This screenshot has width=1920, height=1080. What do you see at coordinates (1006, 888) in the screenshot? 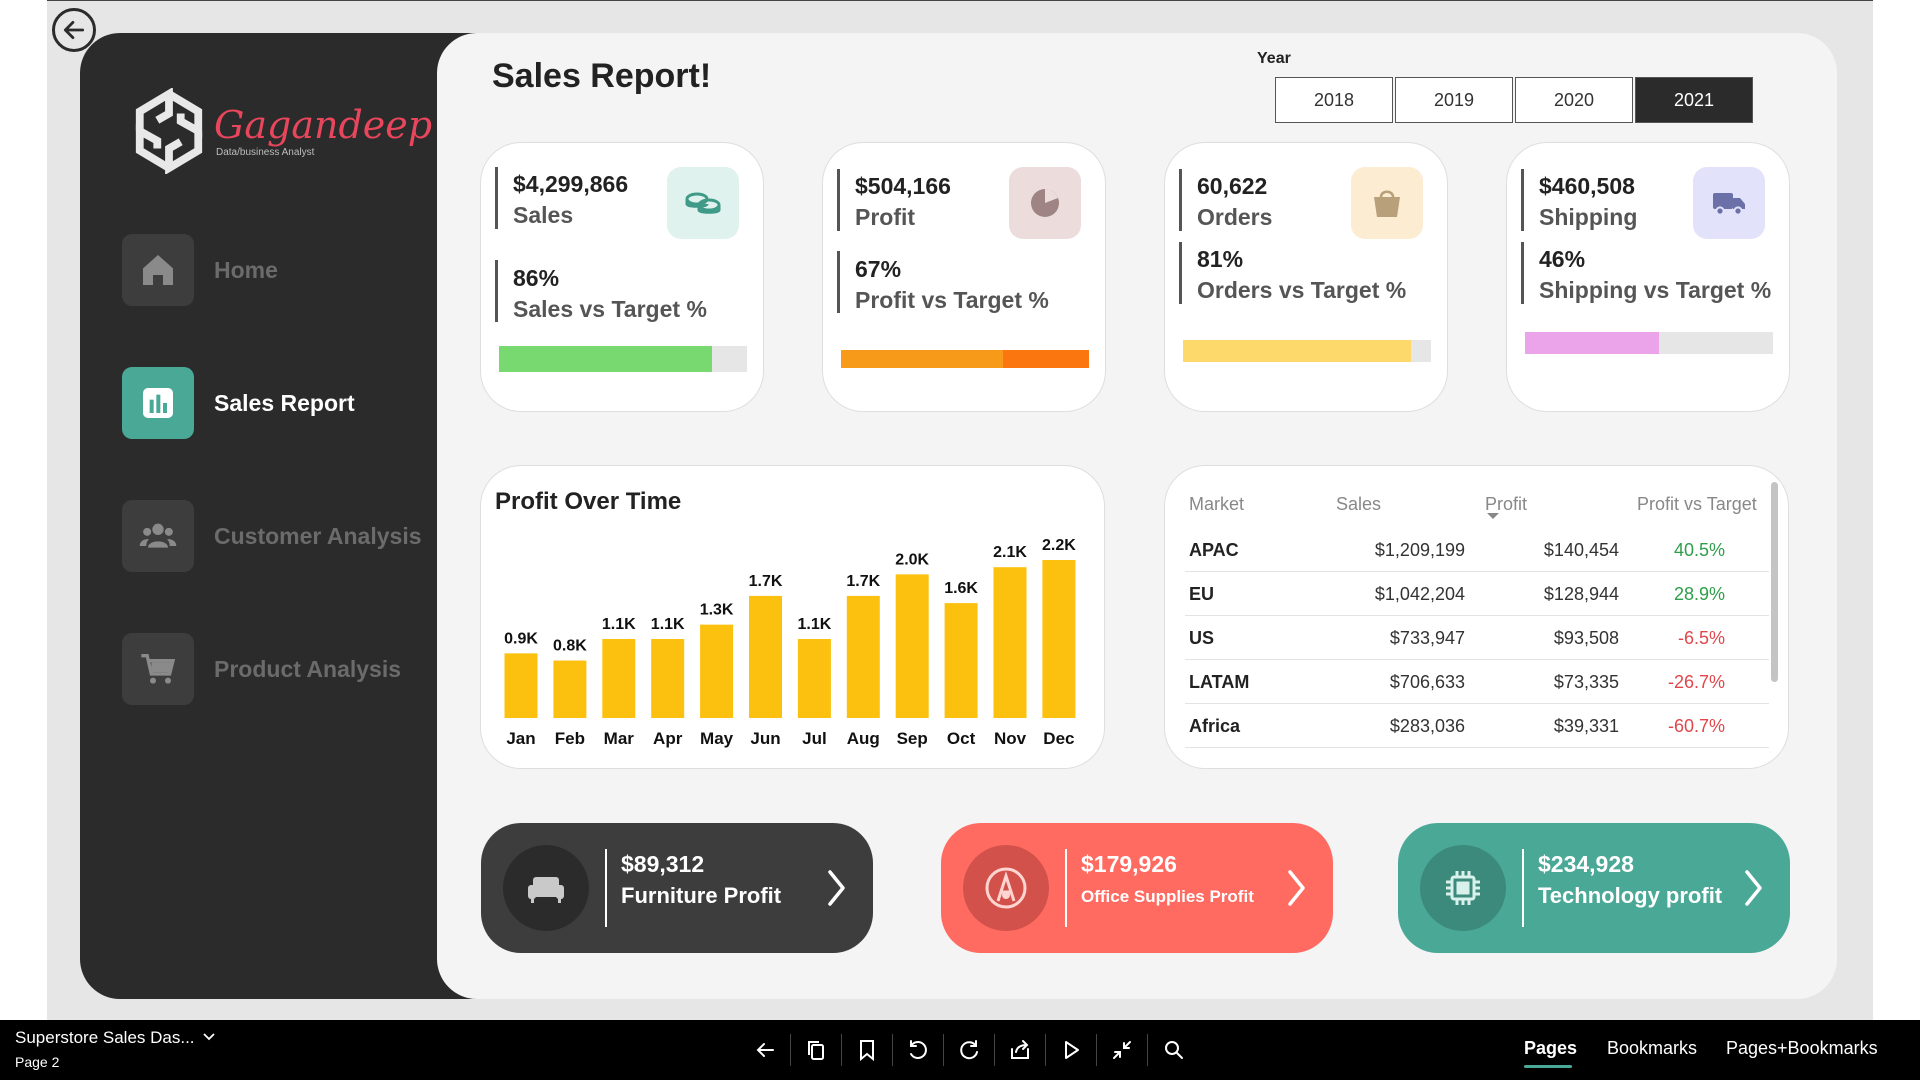
I see `category-icon-circle` at bounding box center [1006, 888].